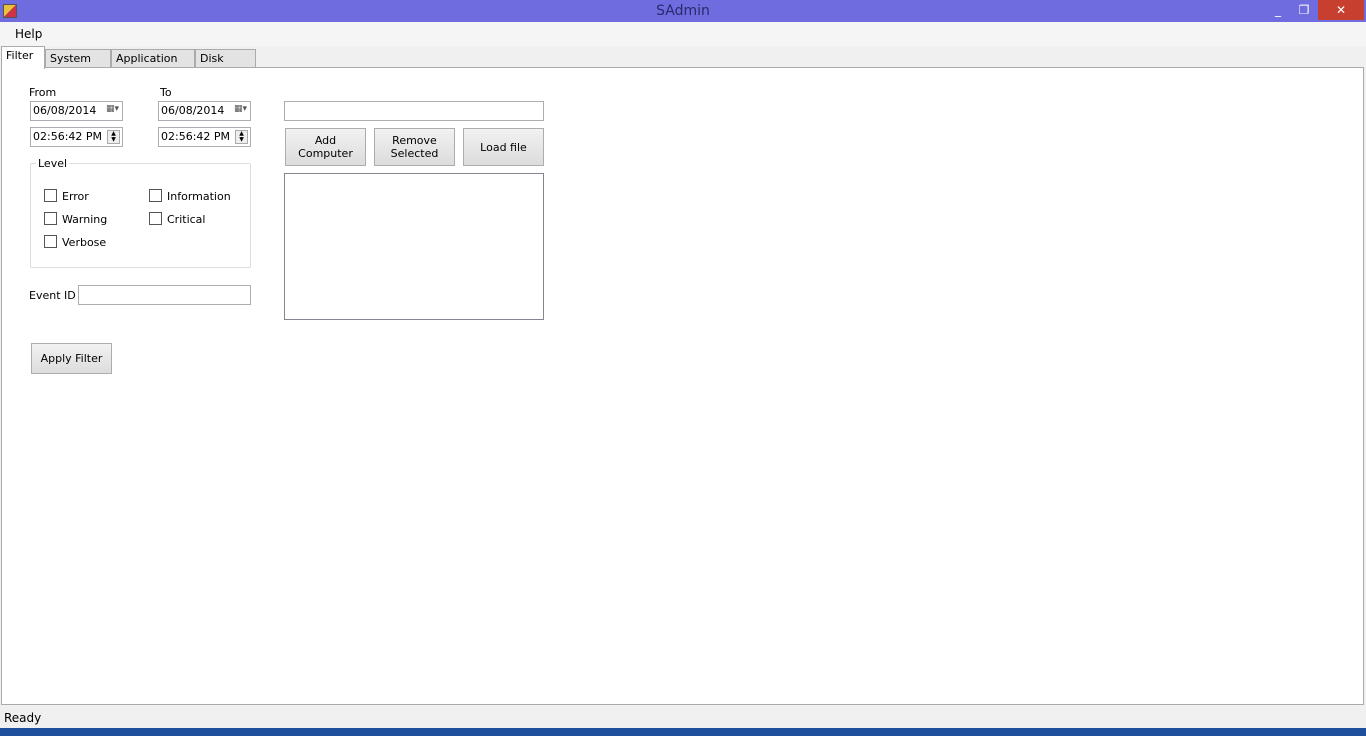  What do you see at coordinates (683, 732) in the screenshot?
I see `taskbar` at bounding box center [683, 732].